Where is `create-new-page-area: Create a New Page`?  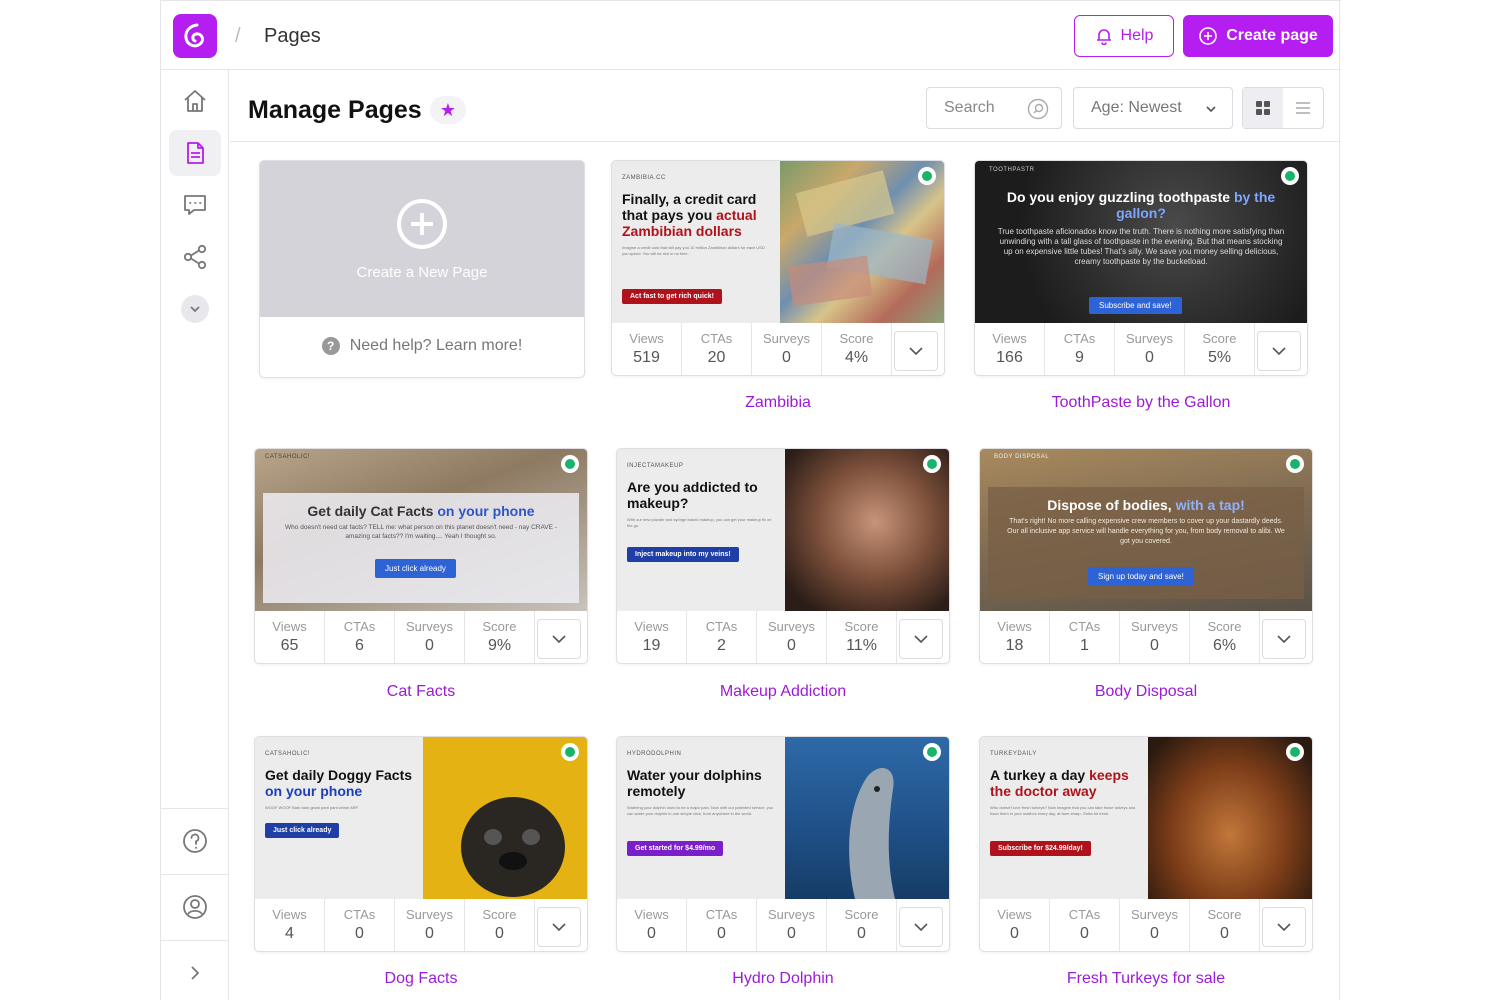 create-new-page-area: Create a New Page is located at coordinates (422, 239).